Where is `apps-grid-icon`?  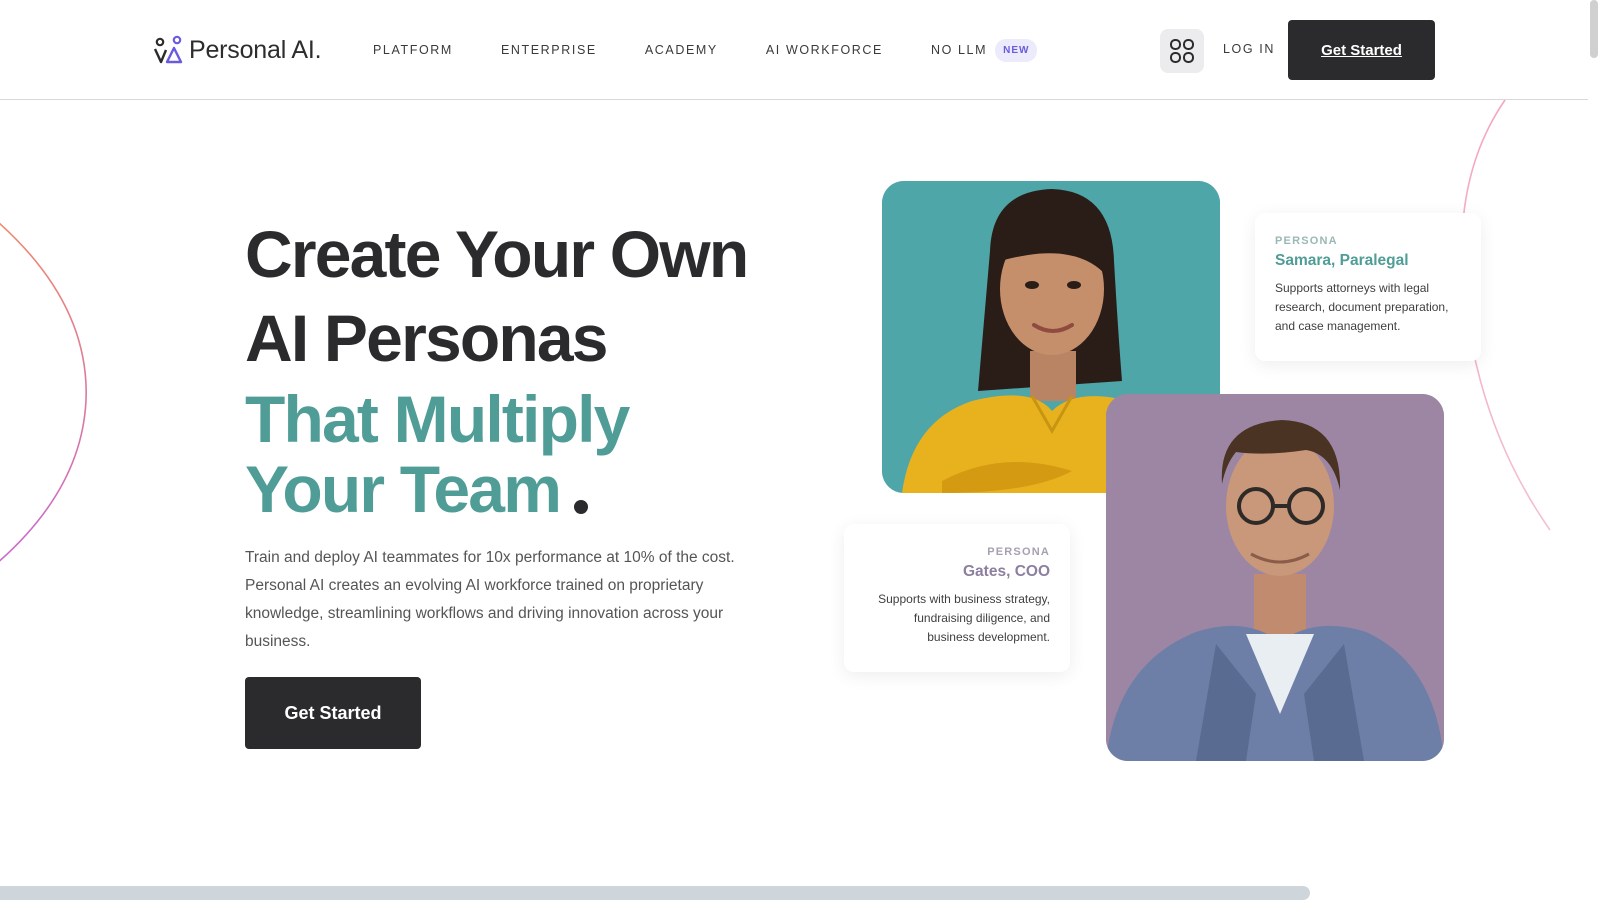
apps-grid-icon is located at coordinates (1182, 51).